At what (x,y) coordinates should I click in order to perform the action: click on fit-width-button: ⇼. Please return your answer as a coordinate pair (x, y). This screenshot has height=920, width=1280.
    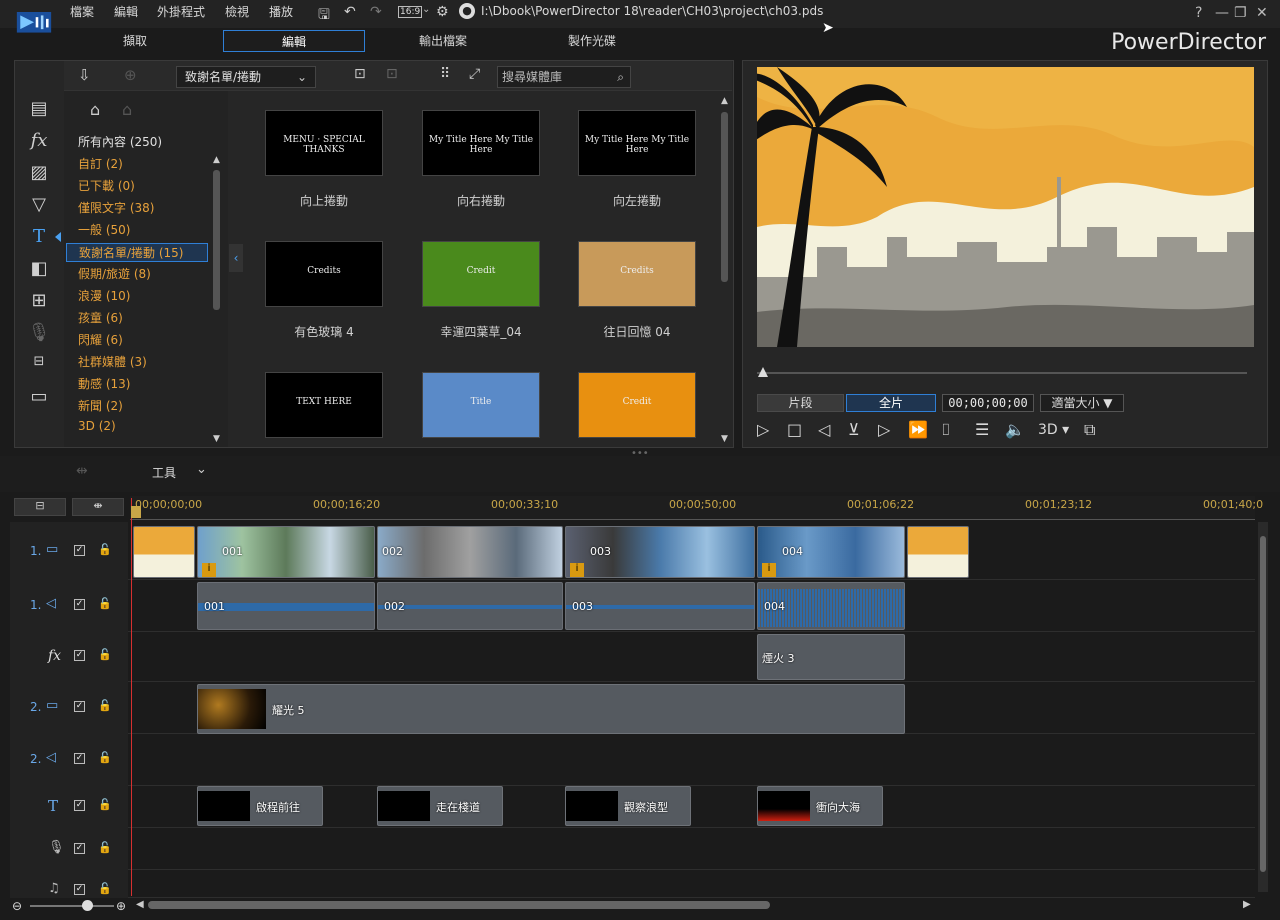
    Looking at the image, I should click on (98, 507).